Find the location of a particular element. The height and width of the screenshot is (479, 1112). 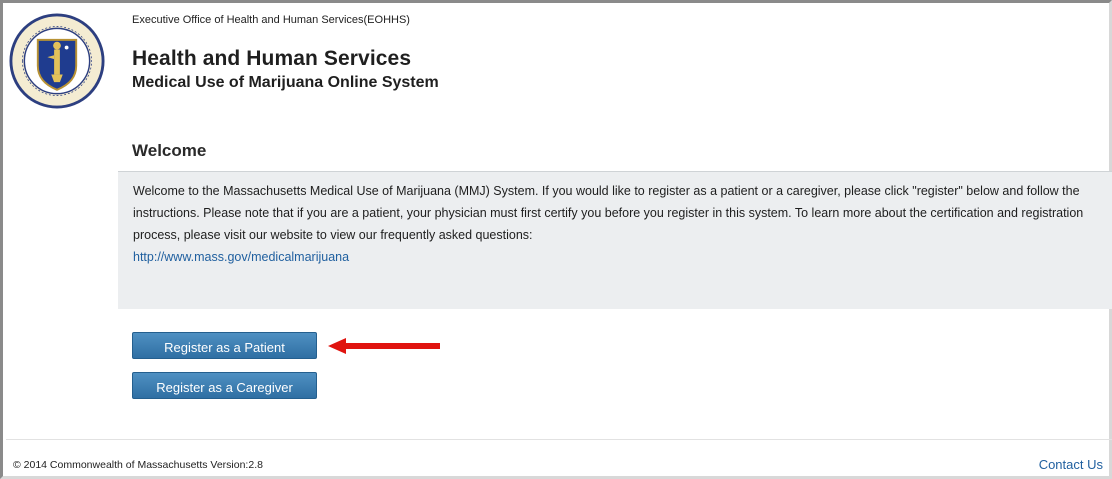

page-title: Health and Human Services is located at coordinates (272, 58).